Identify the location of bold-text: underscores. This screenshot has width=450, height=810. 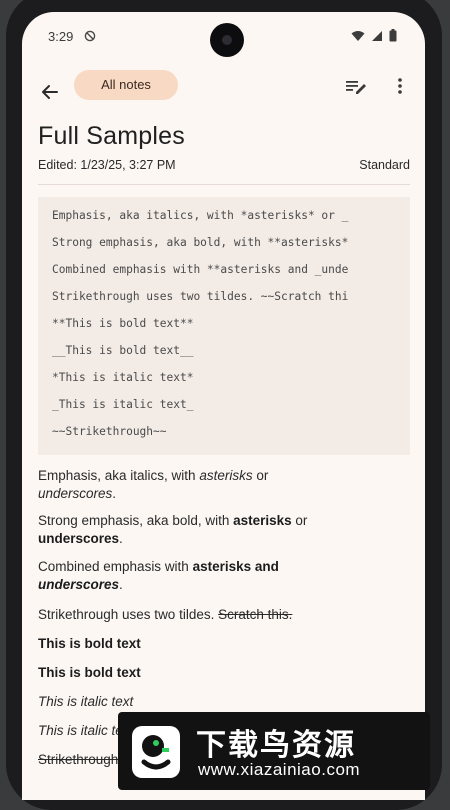
(79, 538).